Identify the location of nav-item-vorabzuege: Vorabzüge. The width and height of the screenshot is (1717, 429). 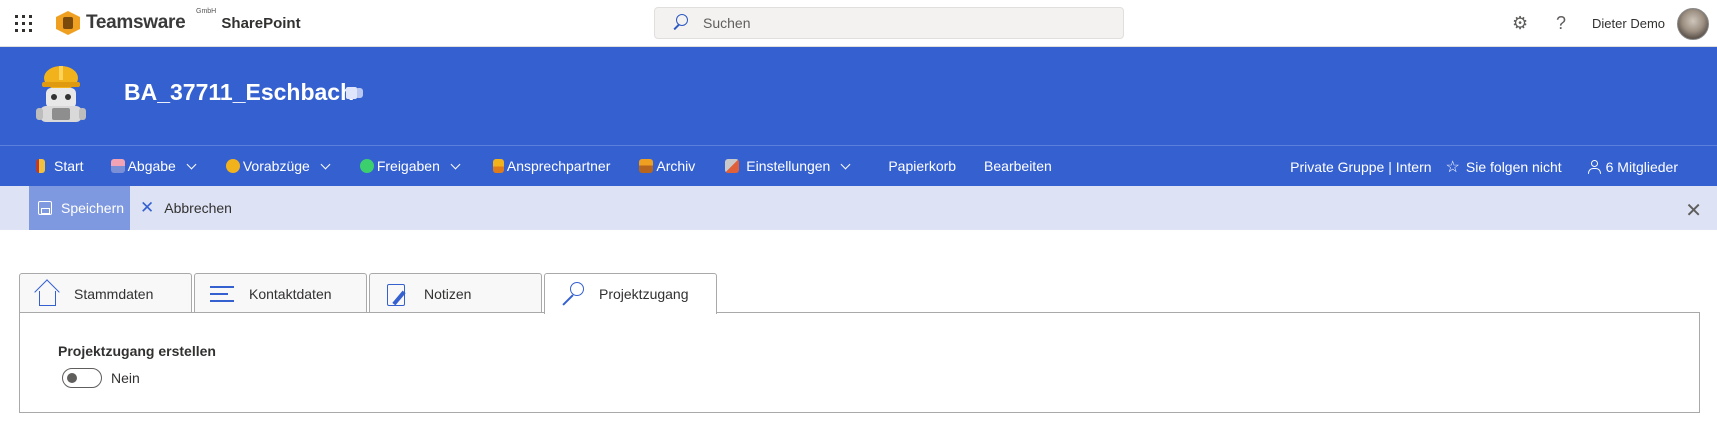
(278, 166).